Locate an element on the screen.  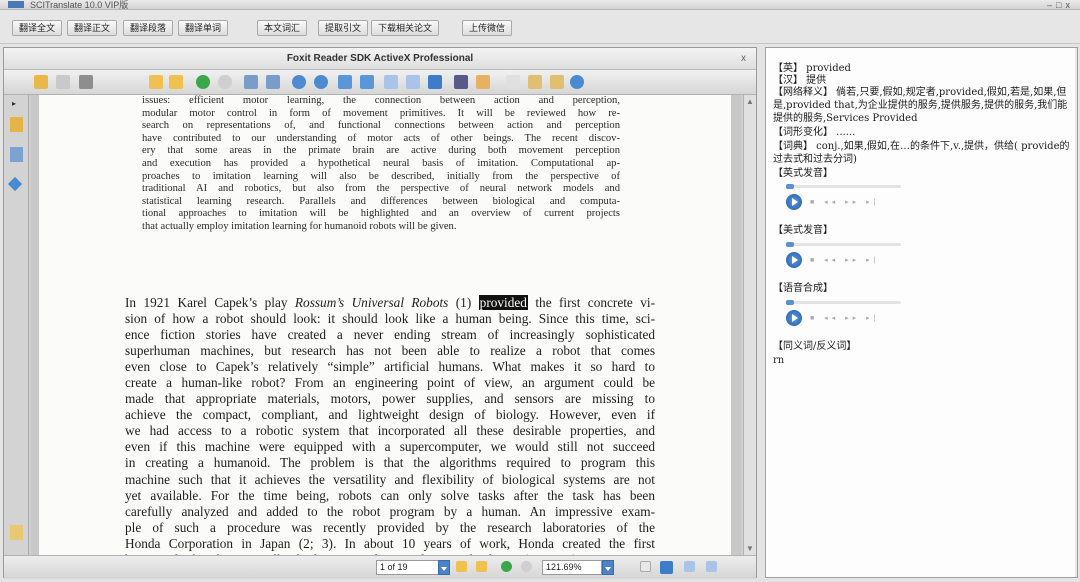
status-go-icon is located at coordinates (506, 566).